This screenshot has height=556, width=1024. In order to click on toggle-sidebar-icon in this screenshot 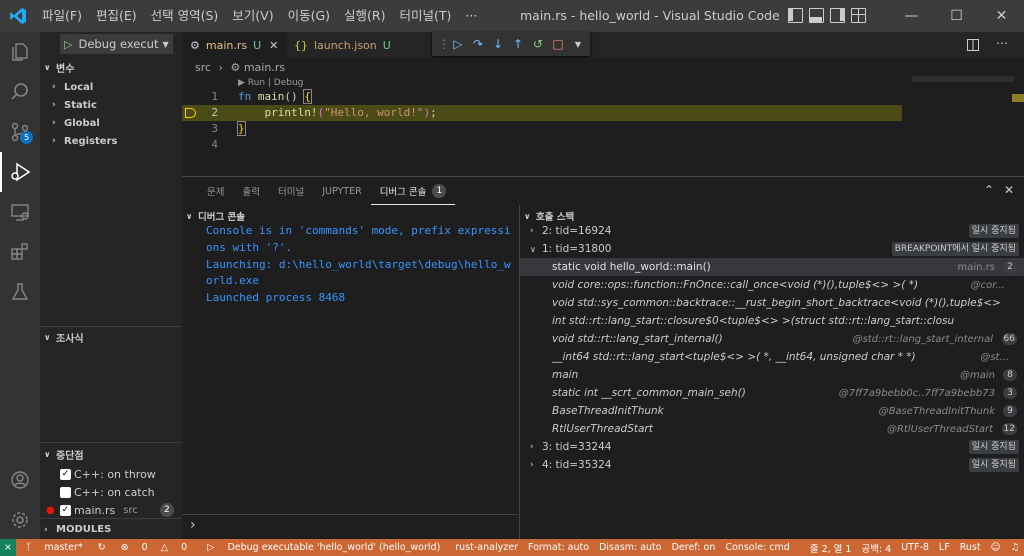, I will do `click(795, 15)`.